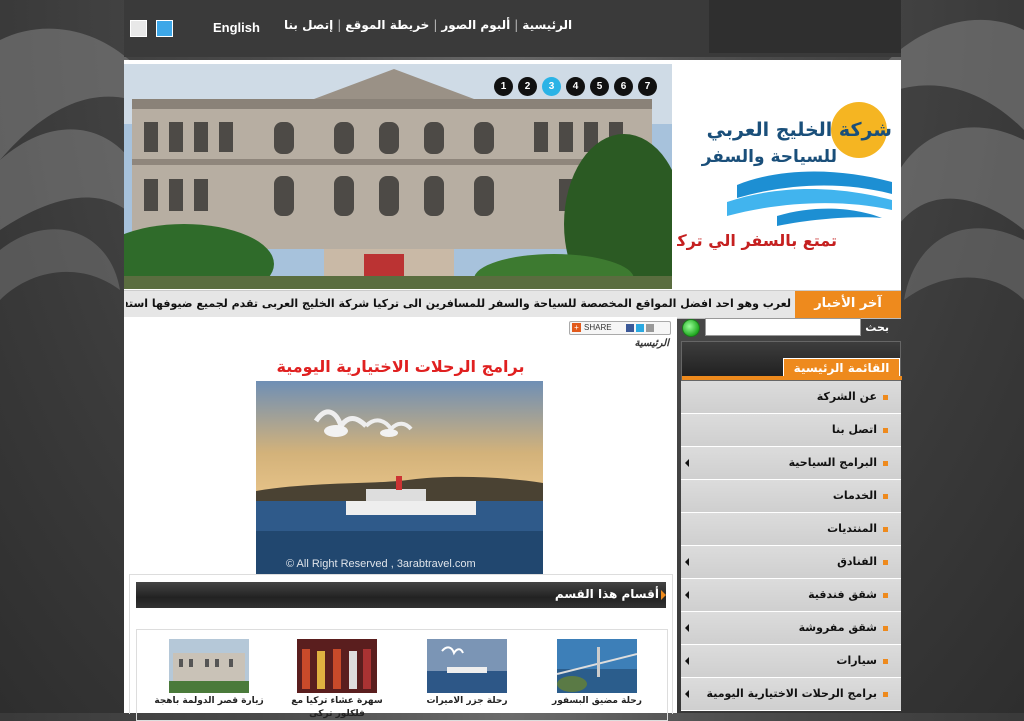 The height and width of the screenshot is (721, 1024). What do you see at coordinates (841, 367) in the screenshot?
I see `main-menu-title: القائمة الرئيسية` at bounding box center [841, 367].